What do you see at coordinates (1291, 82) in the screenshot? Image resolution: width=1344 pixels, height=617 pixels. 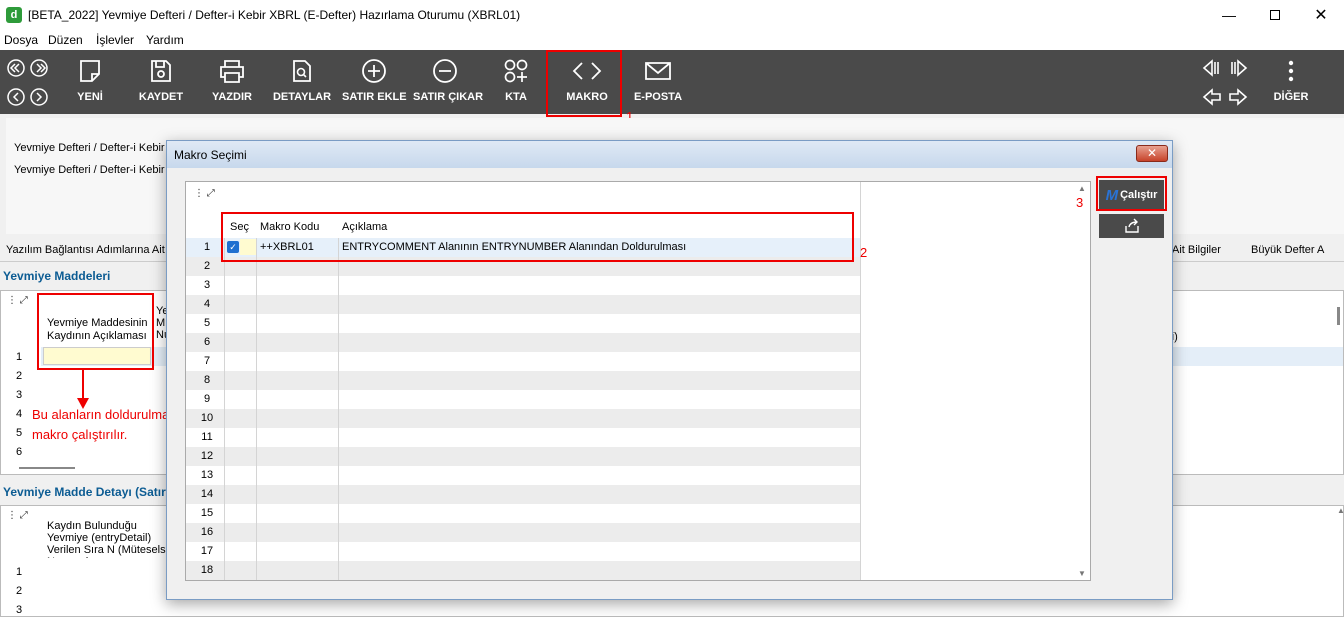 I see `more-button: DİĞER` at bounding box center [1291, 82].